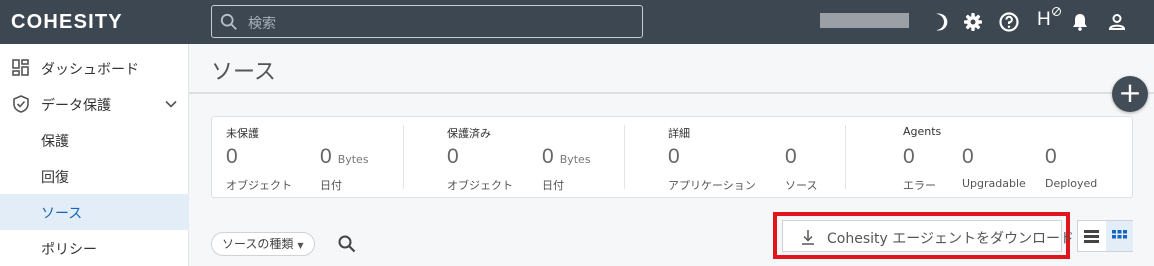 The height and width of the screenshot is (266, 1154). What do you see at coordinates (1071, 183) in the screenshot?
I see `stat-label: Deployed` at bounding box center [1071, 183].